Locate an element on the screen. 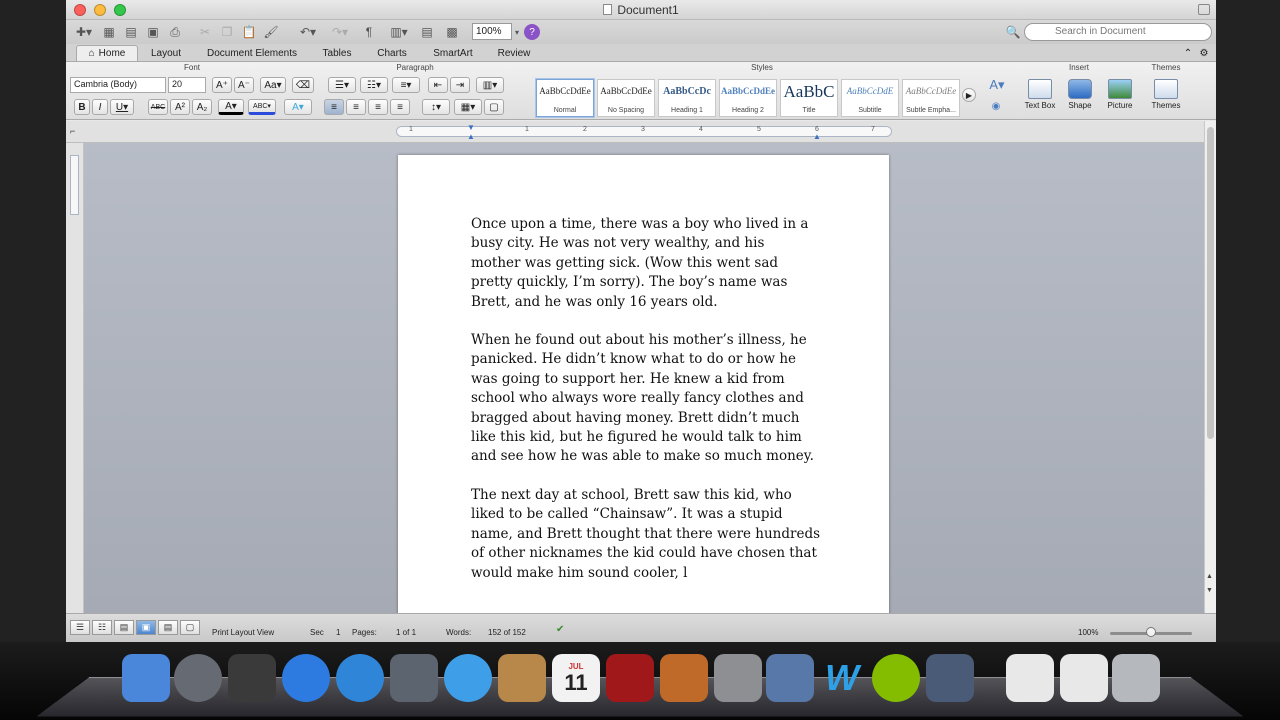 The image size is (1280, 720). tab-document-elements: Document Elements is located at coordinates (252, 53).